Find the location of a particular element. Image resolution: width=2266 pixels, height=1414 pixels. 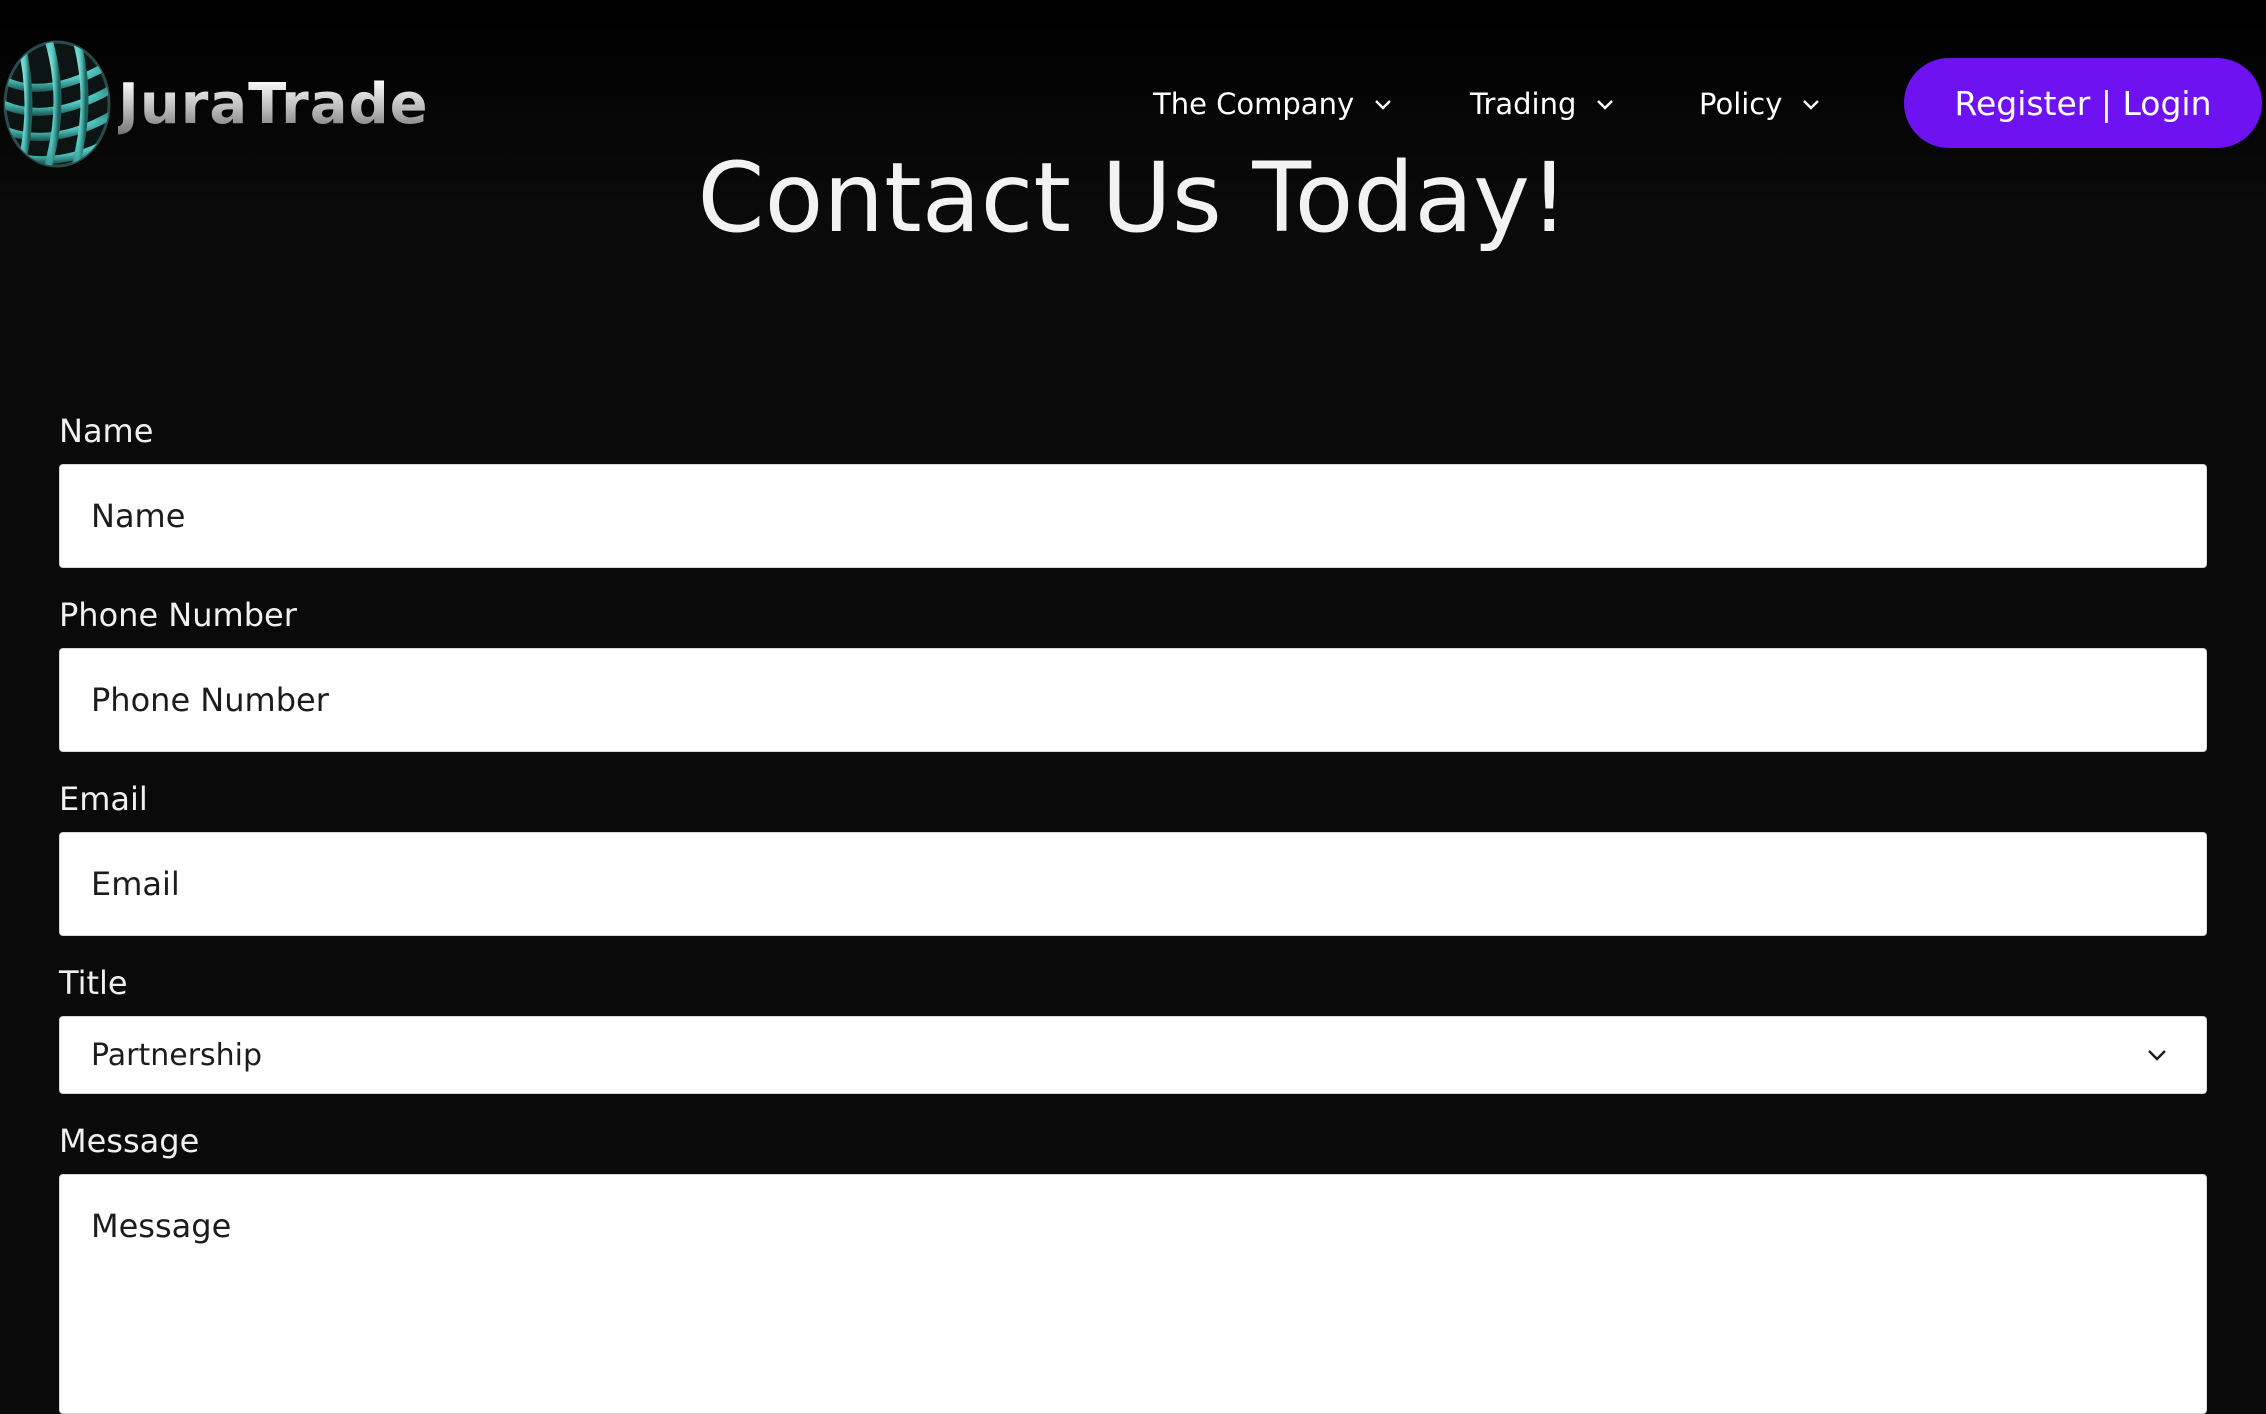

nav-item-trading: Trading is located at coordinates (1542, 104).